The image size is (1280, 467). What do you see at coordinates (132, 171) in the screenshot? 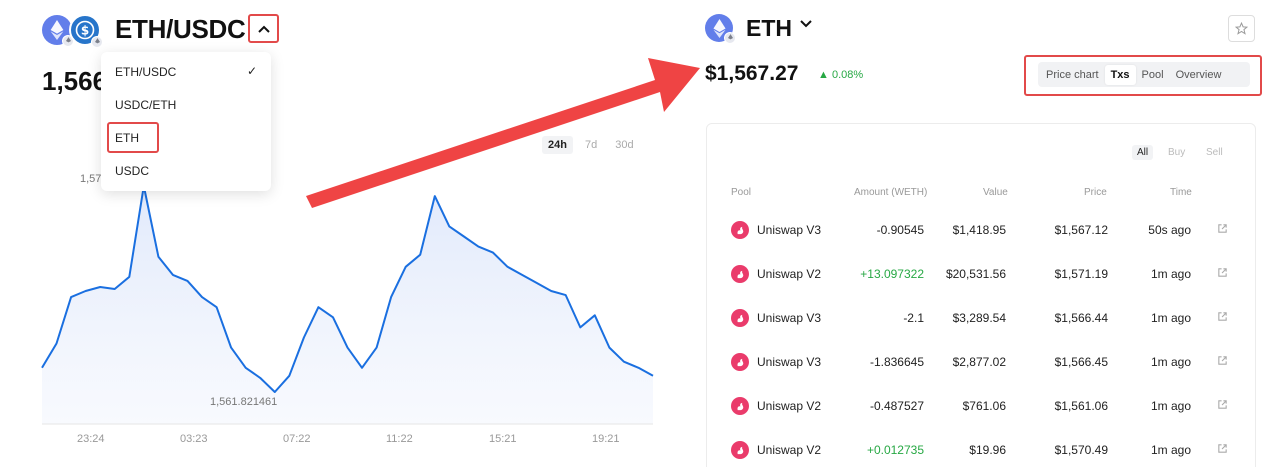
I see `dropdown-item-usdc: USDC` at bounding box center [132, 171].